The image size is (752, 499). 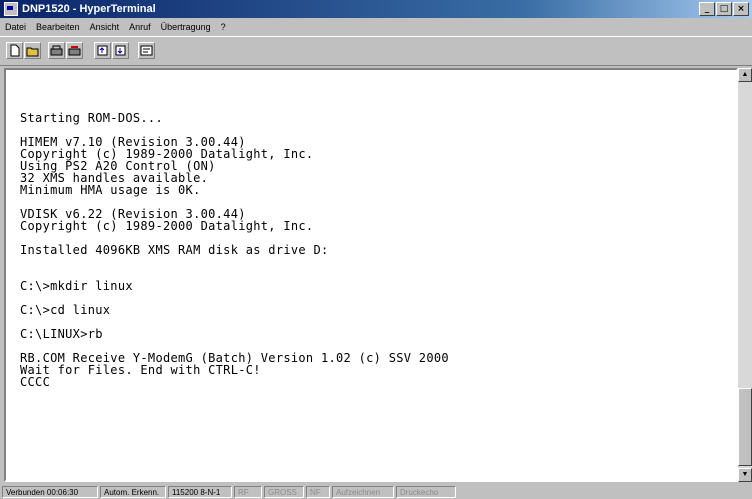 I want to click on toolbar-group-connection, so click(x=66, y=51).